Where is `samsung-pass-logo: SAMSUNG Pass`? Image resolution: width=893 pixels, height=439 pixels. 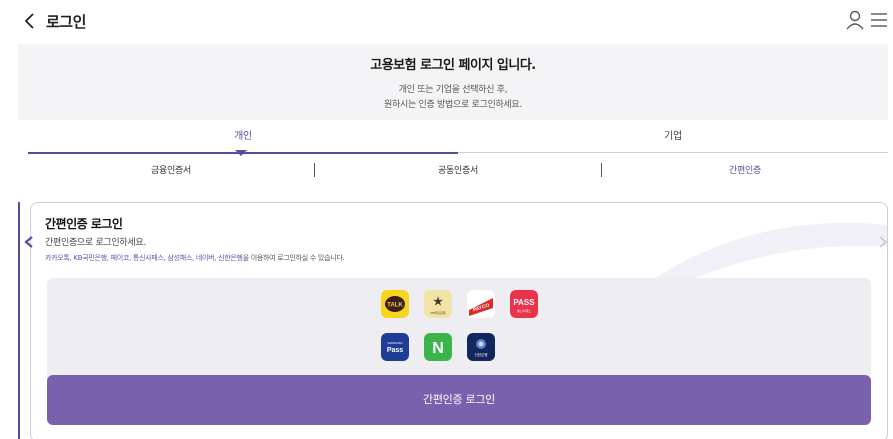
samsung-pass-logo: SAMSUNG Pass is located at coordinates (395, 347).